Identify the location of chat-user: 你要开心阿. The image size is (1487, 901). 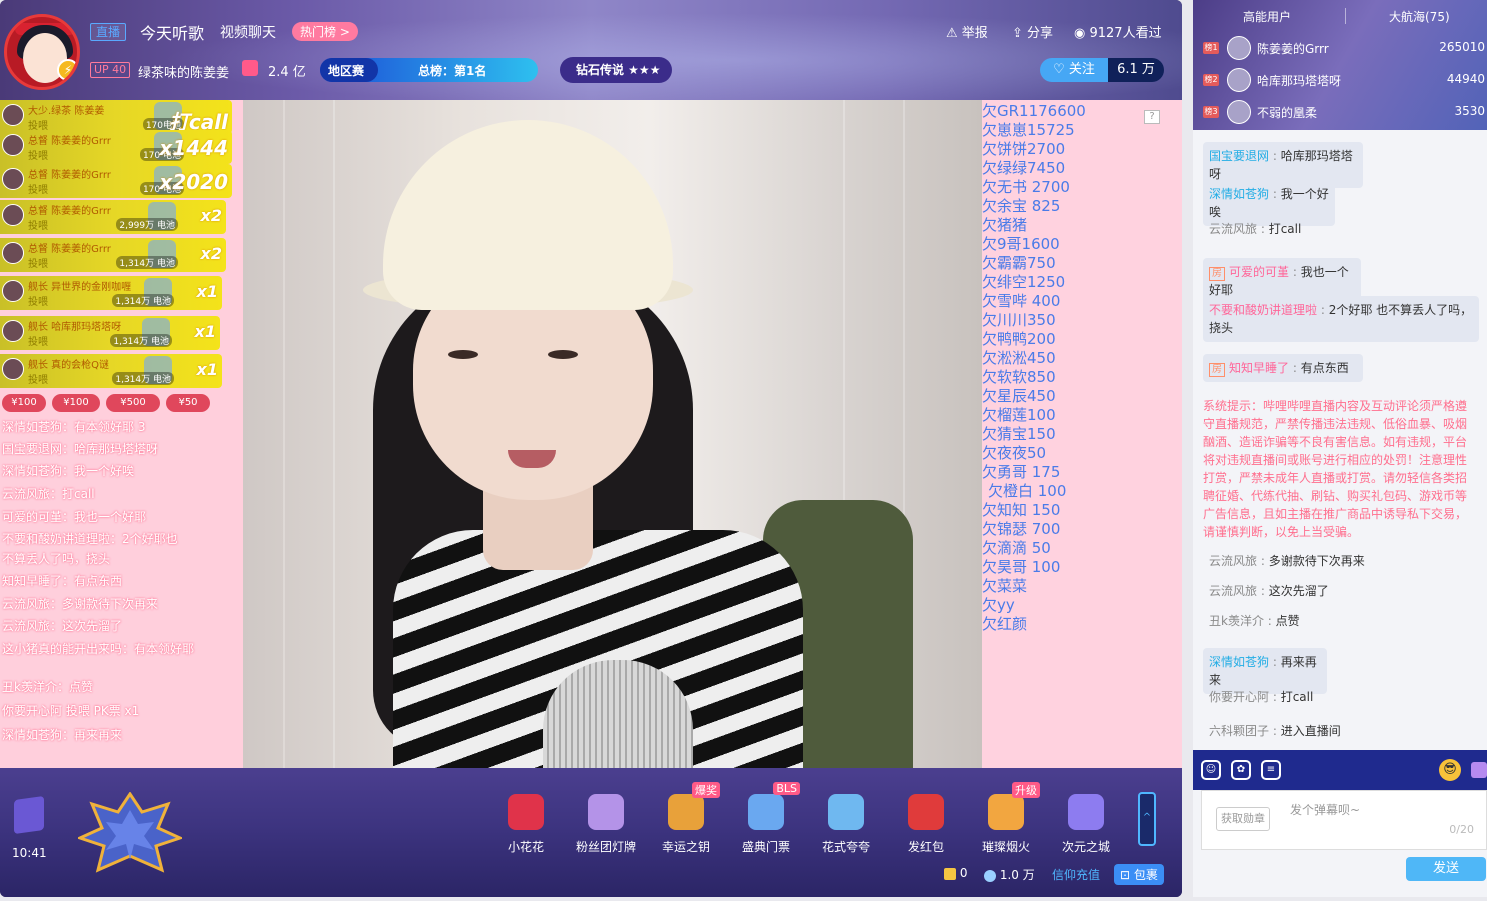
(1239, 697).